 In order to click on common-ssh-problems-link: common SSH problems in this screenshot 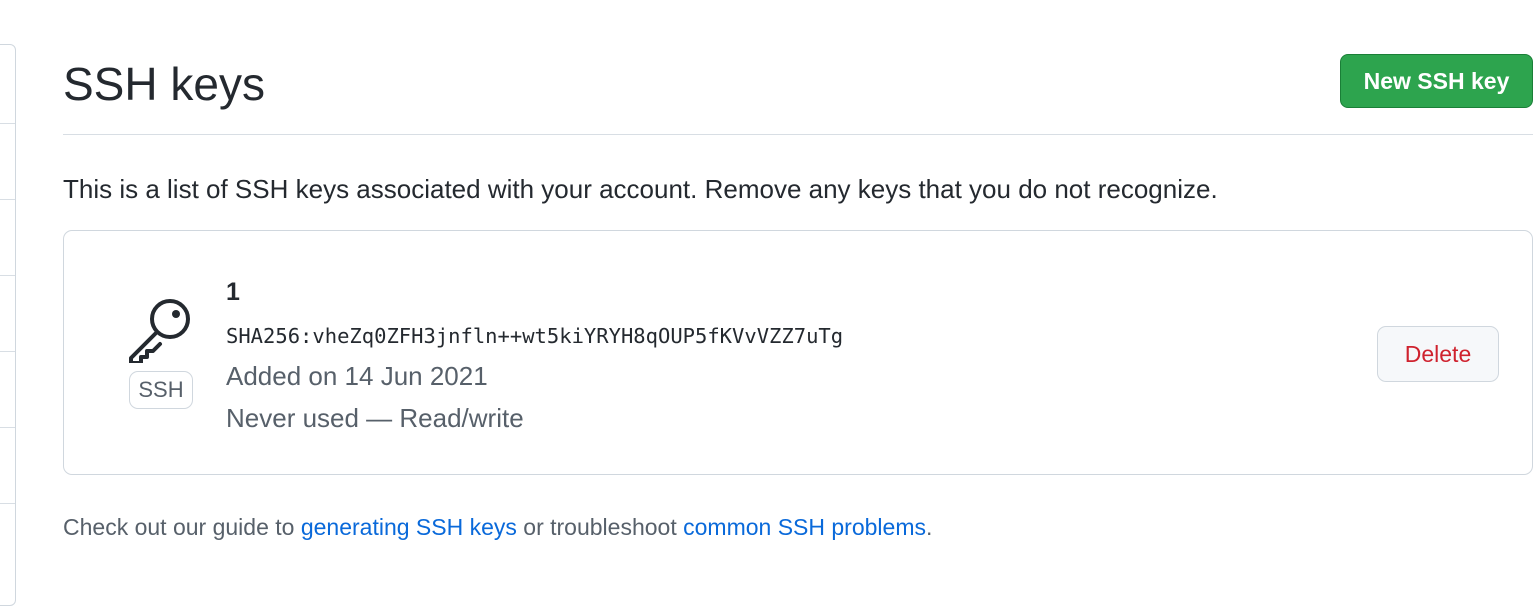, I will do `click(804, 527)`.